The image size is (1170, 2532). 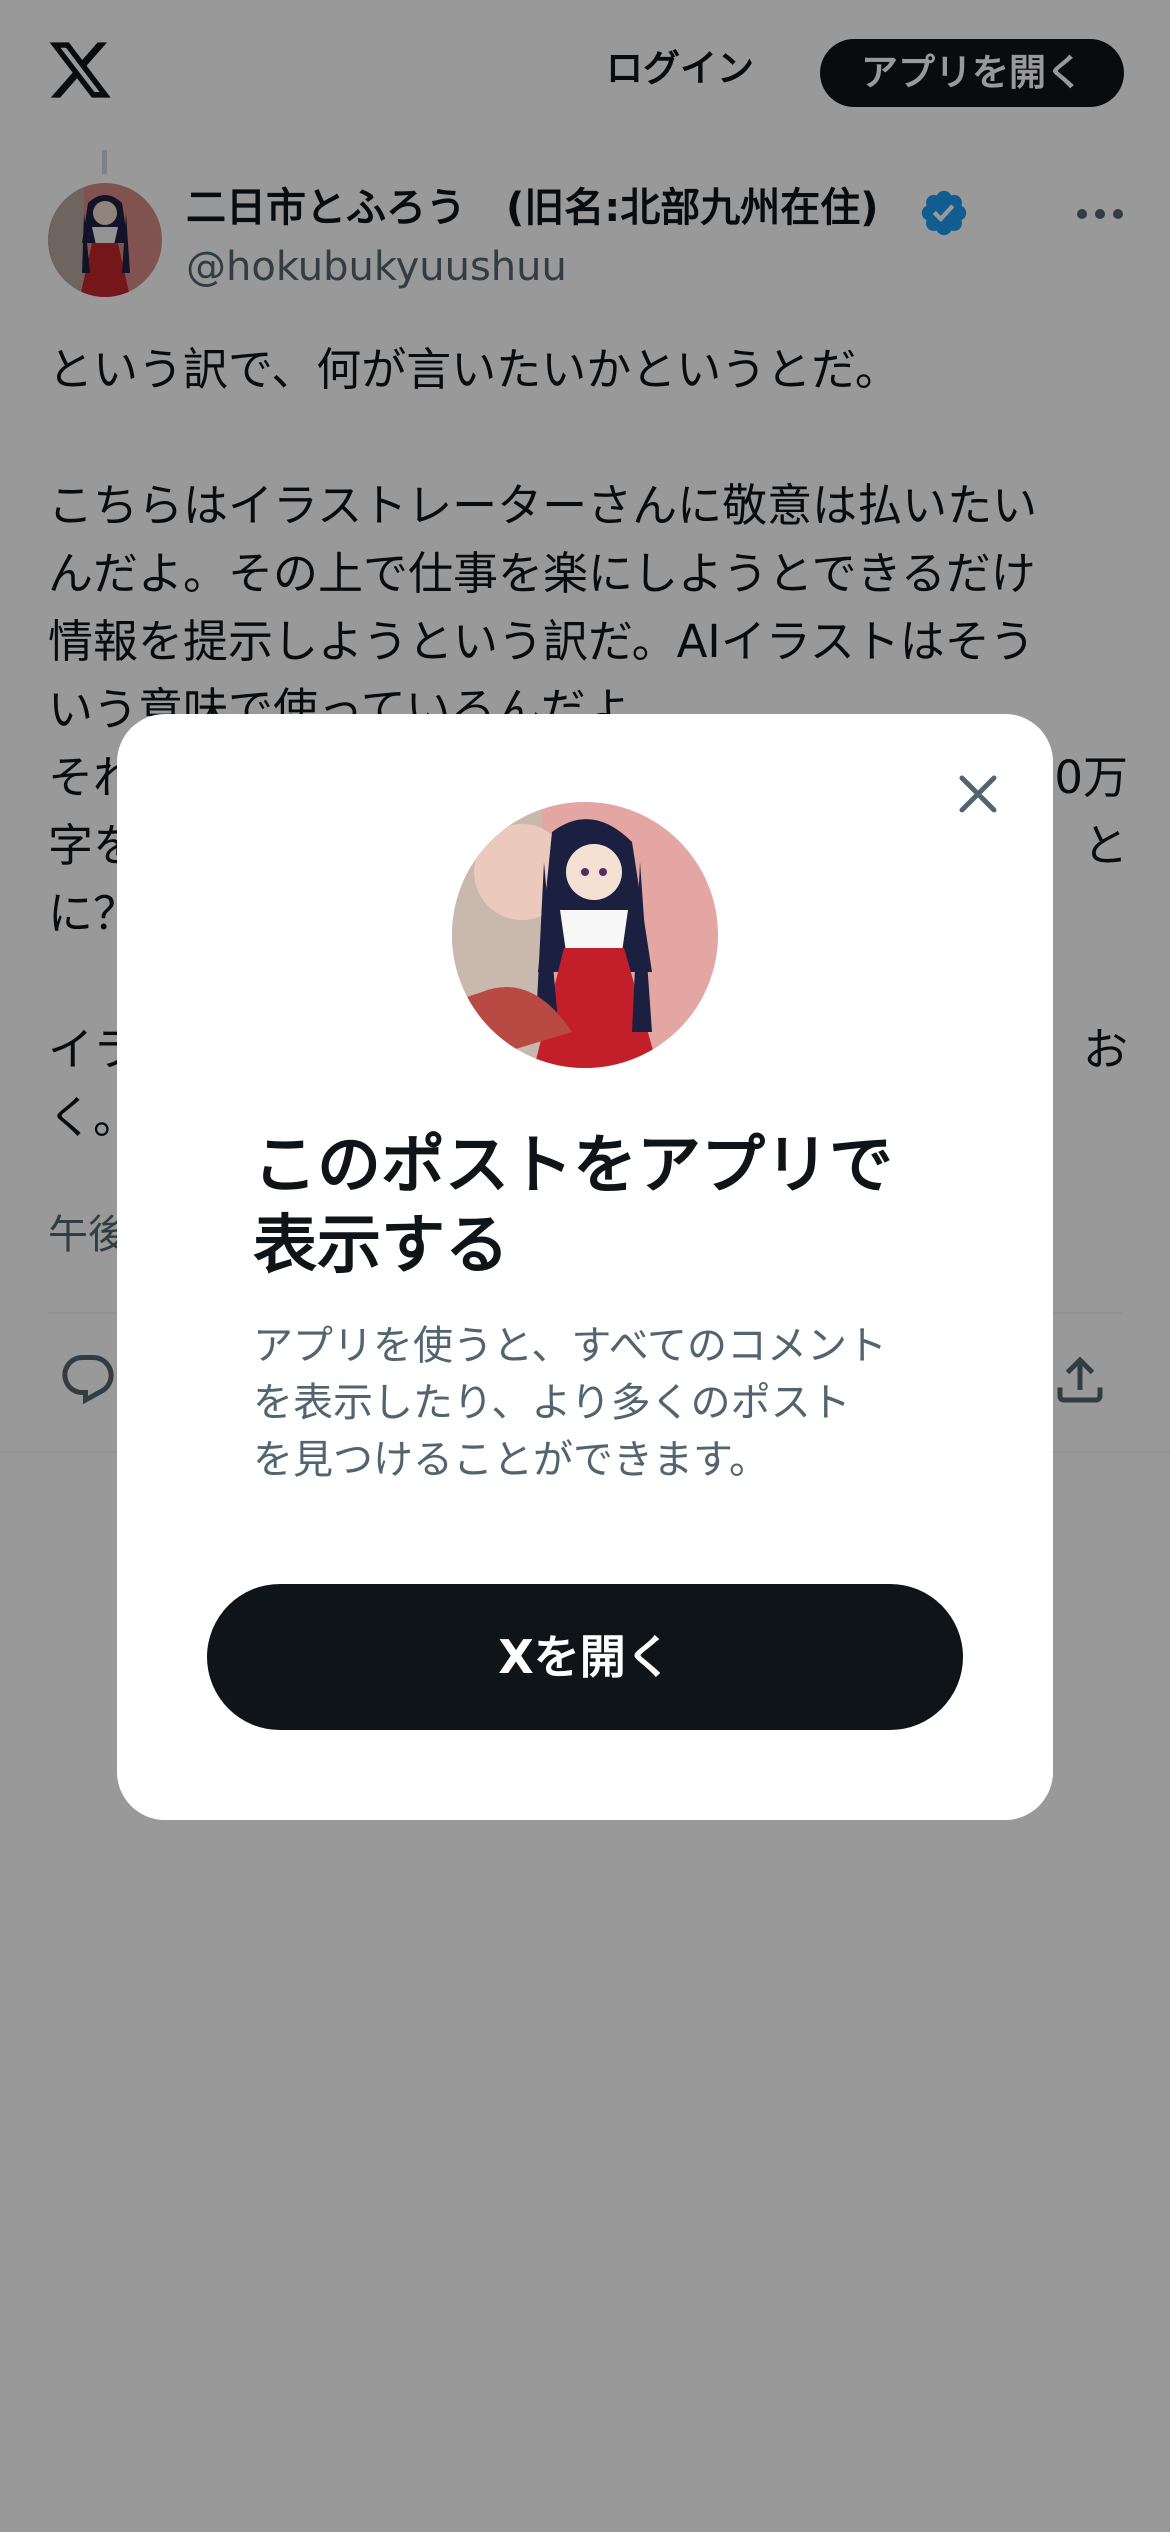 What do you see at coordinates (585, 935) in the screenshot?
I see `modal-avatar` at bounding box center [585, 935].